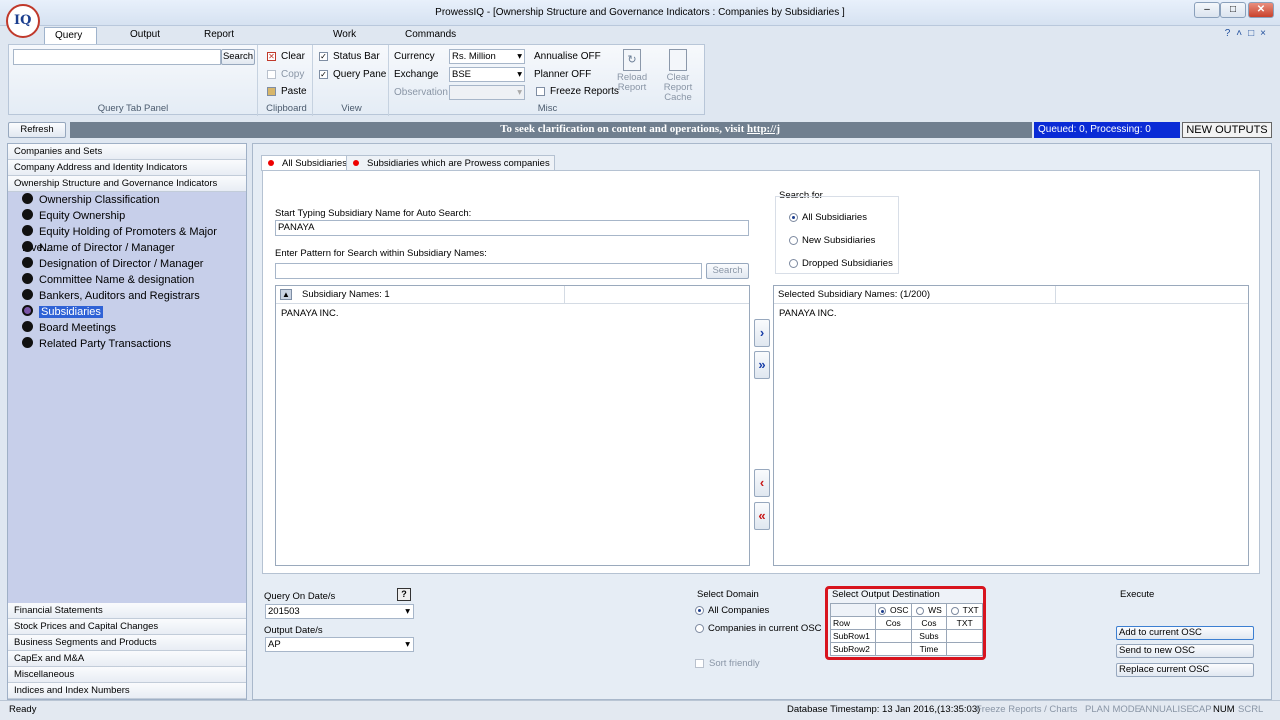  I want to click on sidebar-item-bankers: Bankers, Auditors and Registrars, so click(111, 296).